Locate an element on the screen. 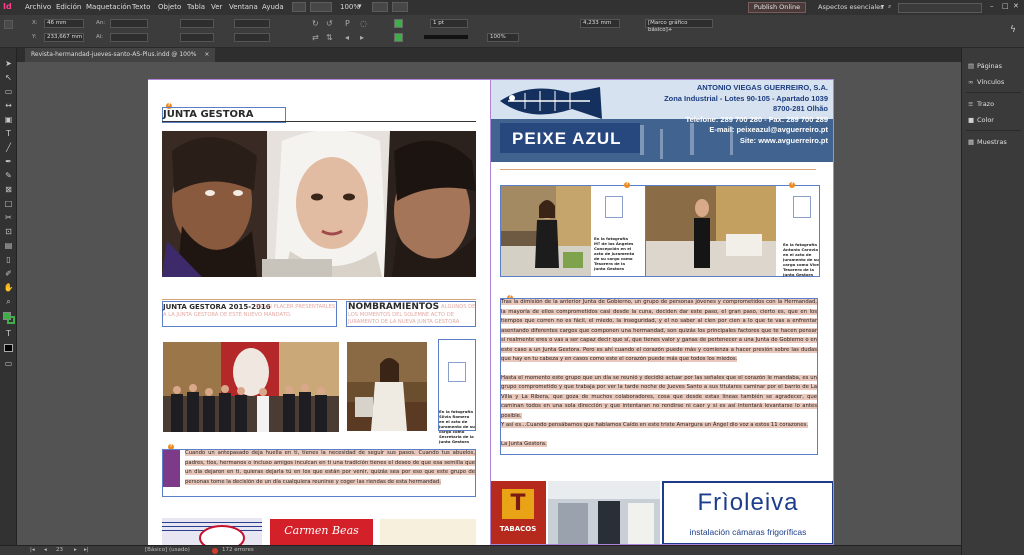  menu-maquetacion: Maquetación is located at coordinates (108, 7).